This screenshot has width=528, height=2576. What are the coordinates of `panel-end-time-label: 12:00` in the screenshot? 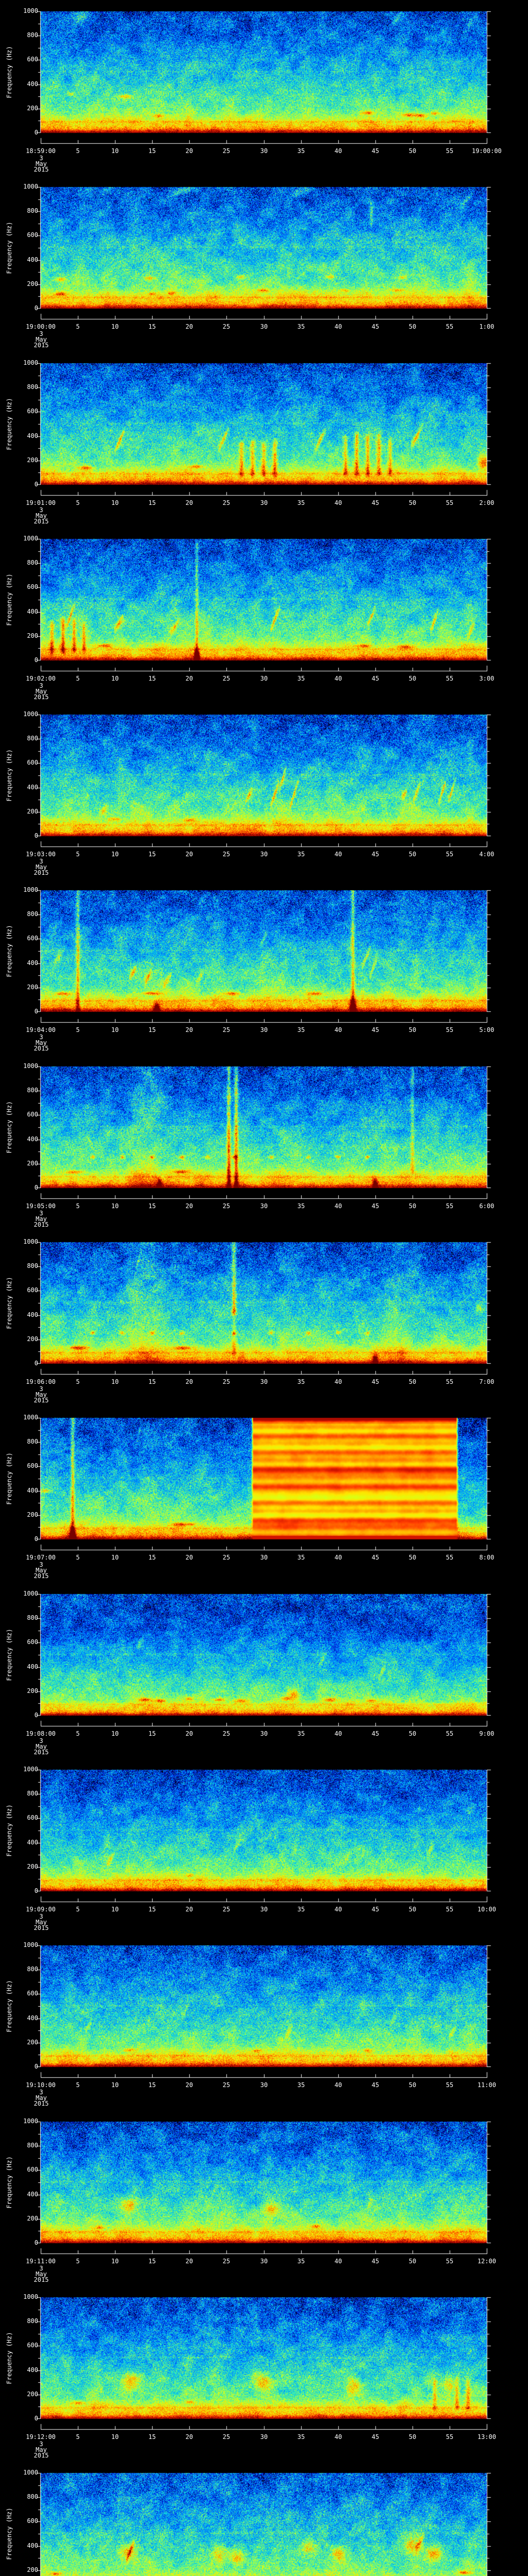 It's located at (487, 2261).